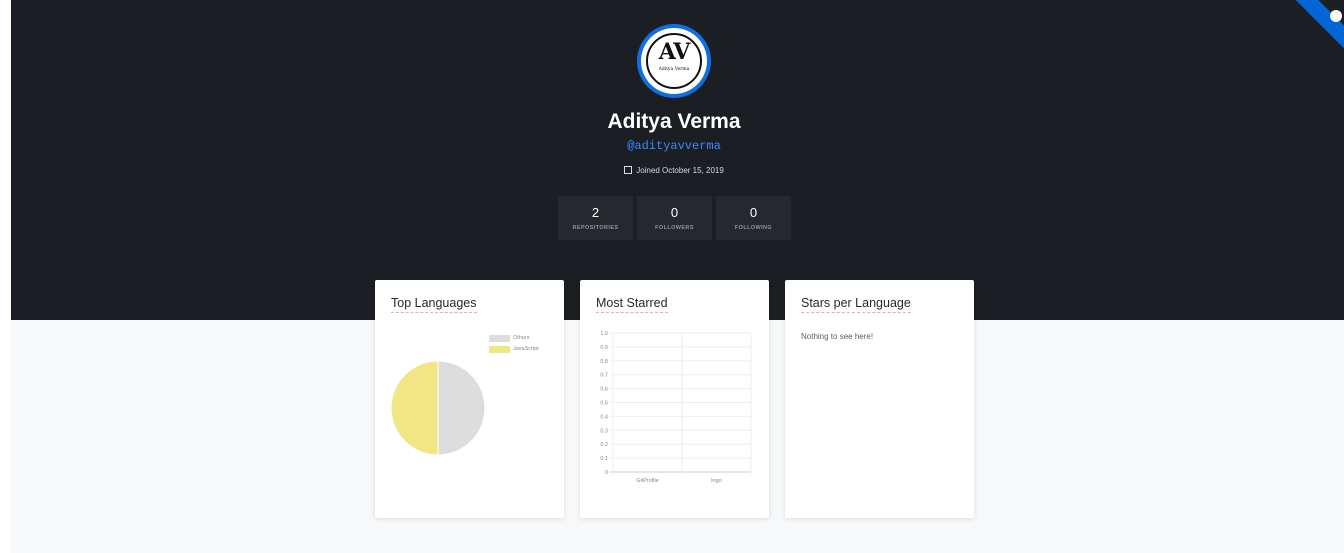  Describe the element at coordinates (595, 228) in the screenshot. I see `stat-label: REPOSITORIES` at that location.